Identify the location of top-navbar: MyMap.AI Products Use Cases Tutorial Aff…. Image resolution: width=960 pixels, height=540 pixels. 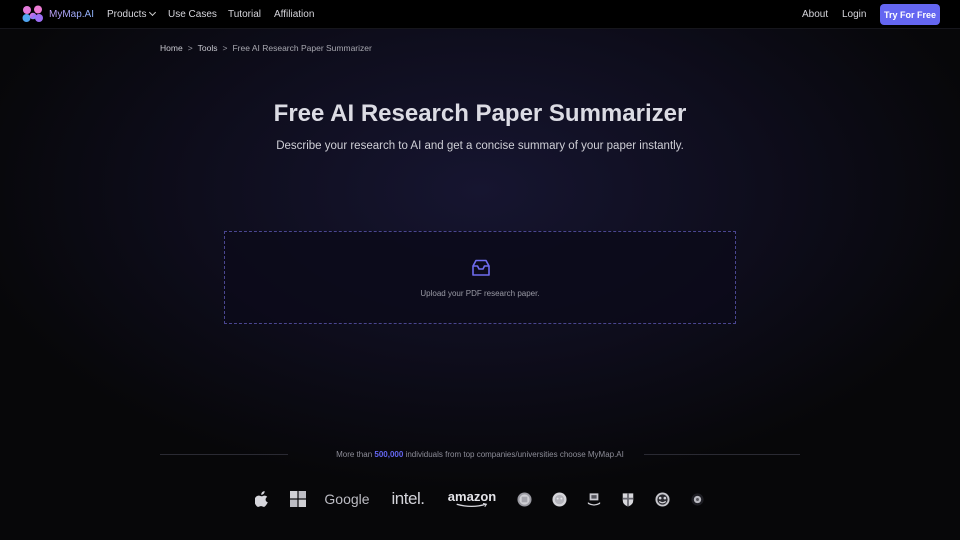
(480, 14).